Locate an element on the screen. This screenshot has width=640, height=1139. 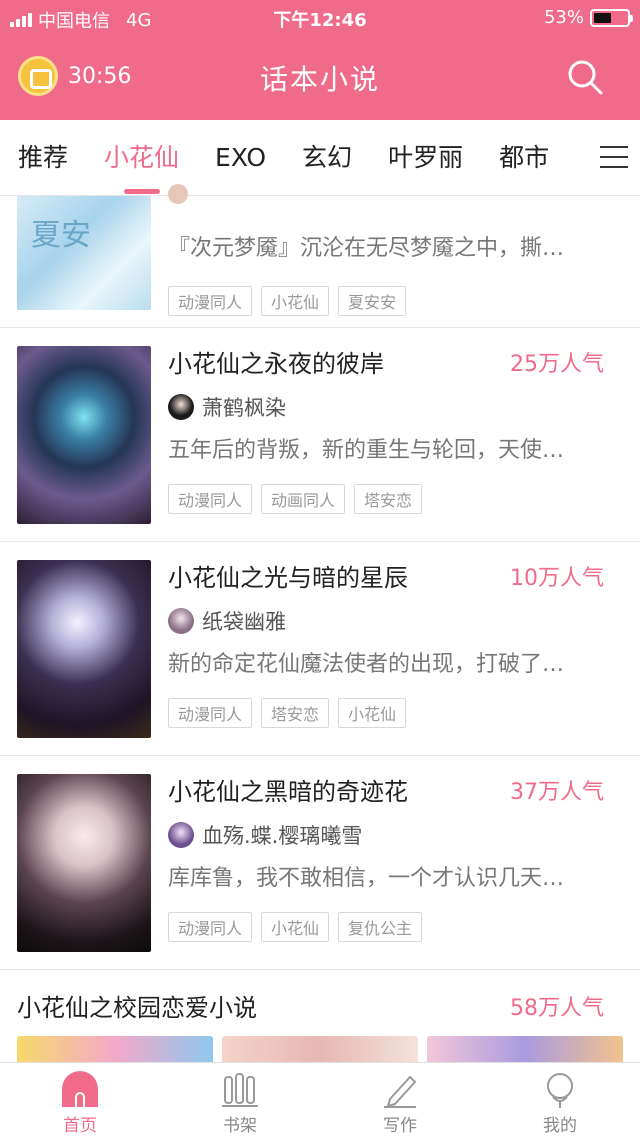
author-row: 纸袋幽雅 is located at coordinates (227, 621).